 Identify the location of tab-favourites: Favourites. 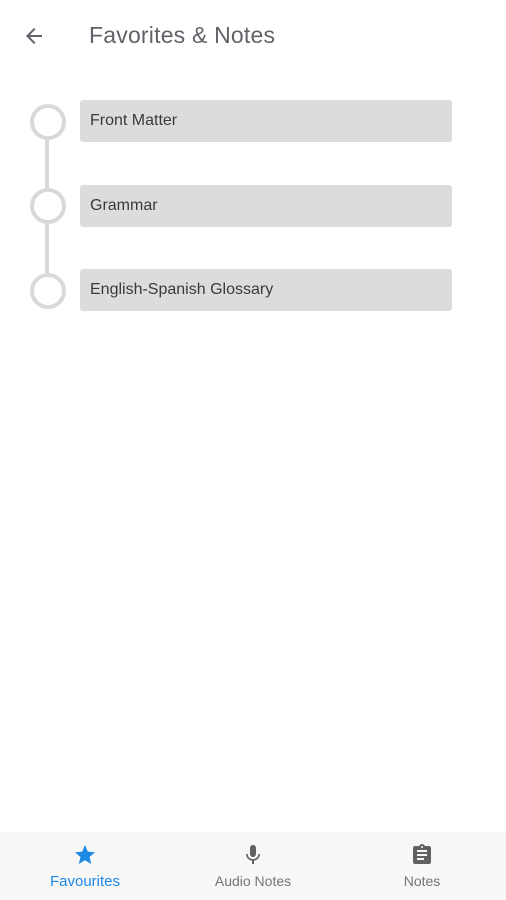
(85, 866).